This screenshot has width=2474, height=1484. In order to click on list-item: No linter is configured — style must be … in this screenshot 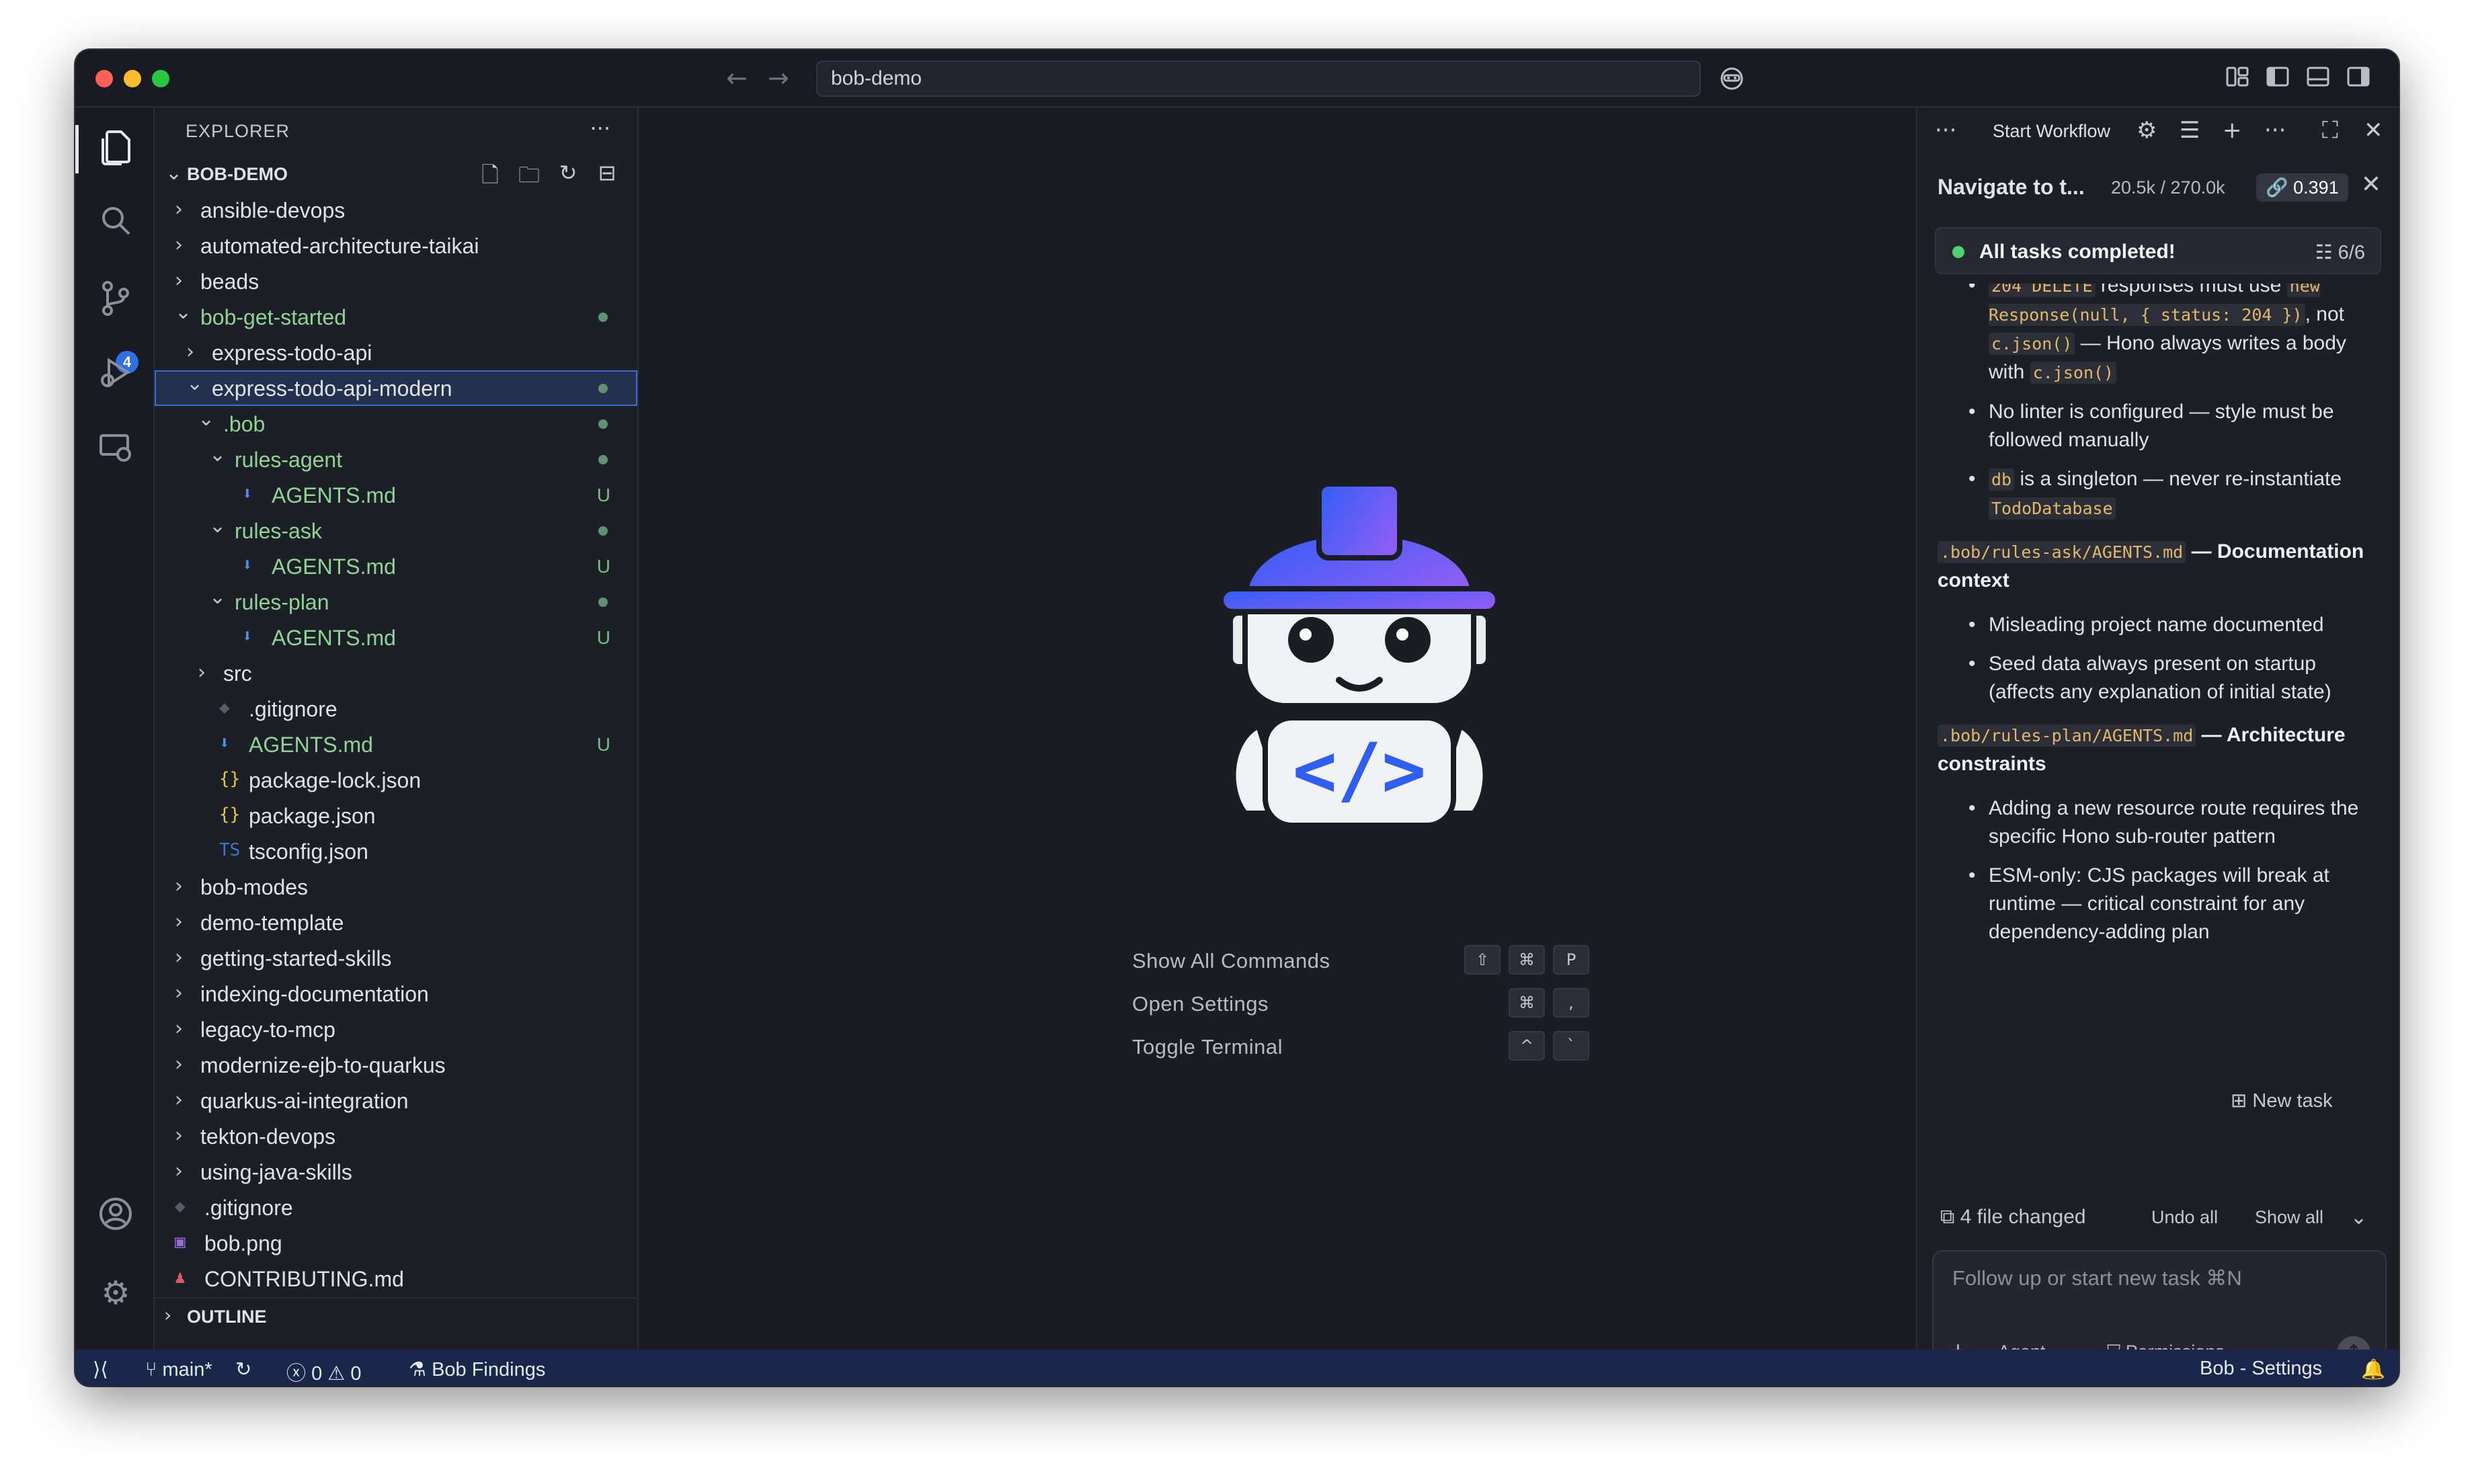, I will do `click(2174, 426)`.